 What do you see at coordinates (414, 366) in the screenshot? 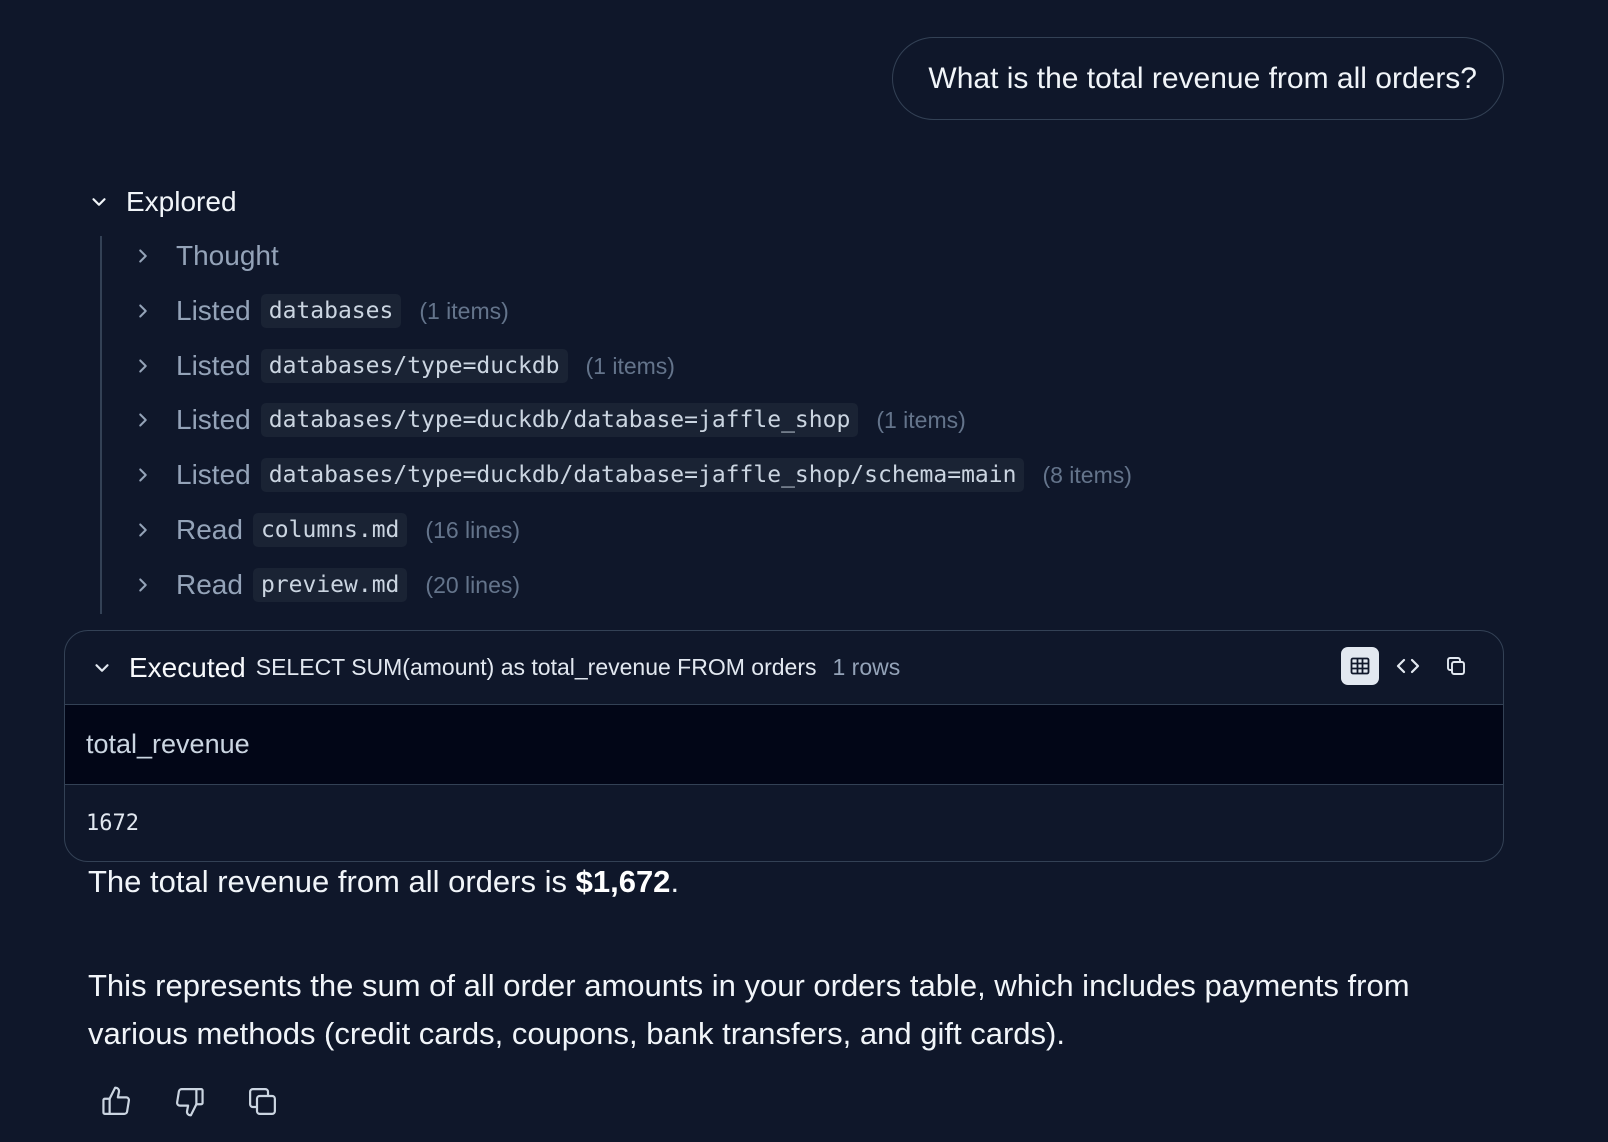
I see `step-path: databases/type=duckdb` at bounding box center [414, 366].